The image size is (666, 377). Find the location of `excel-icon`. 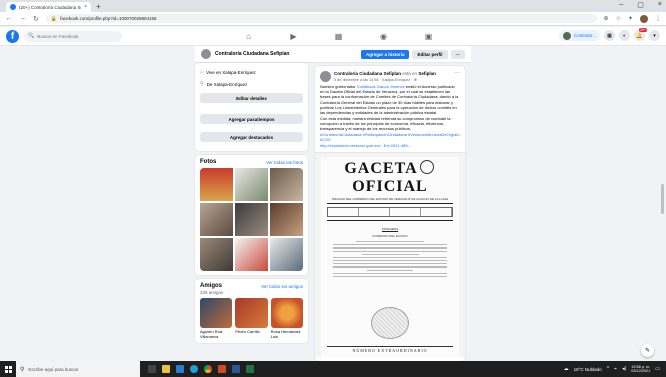

excel-icon is located at coordinates (250, 369).